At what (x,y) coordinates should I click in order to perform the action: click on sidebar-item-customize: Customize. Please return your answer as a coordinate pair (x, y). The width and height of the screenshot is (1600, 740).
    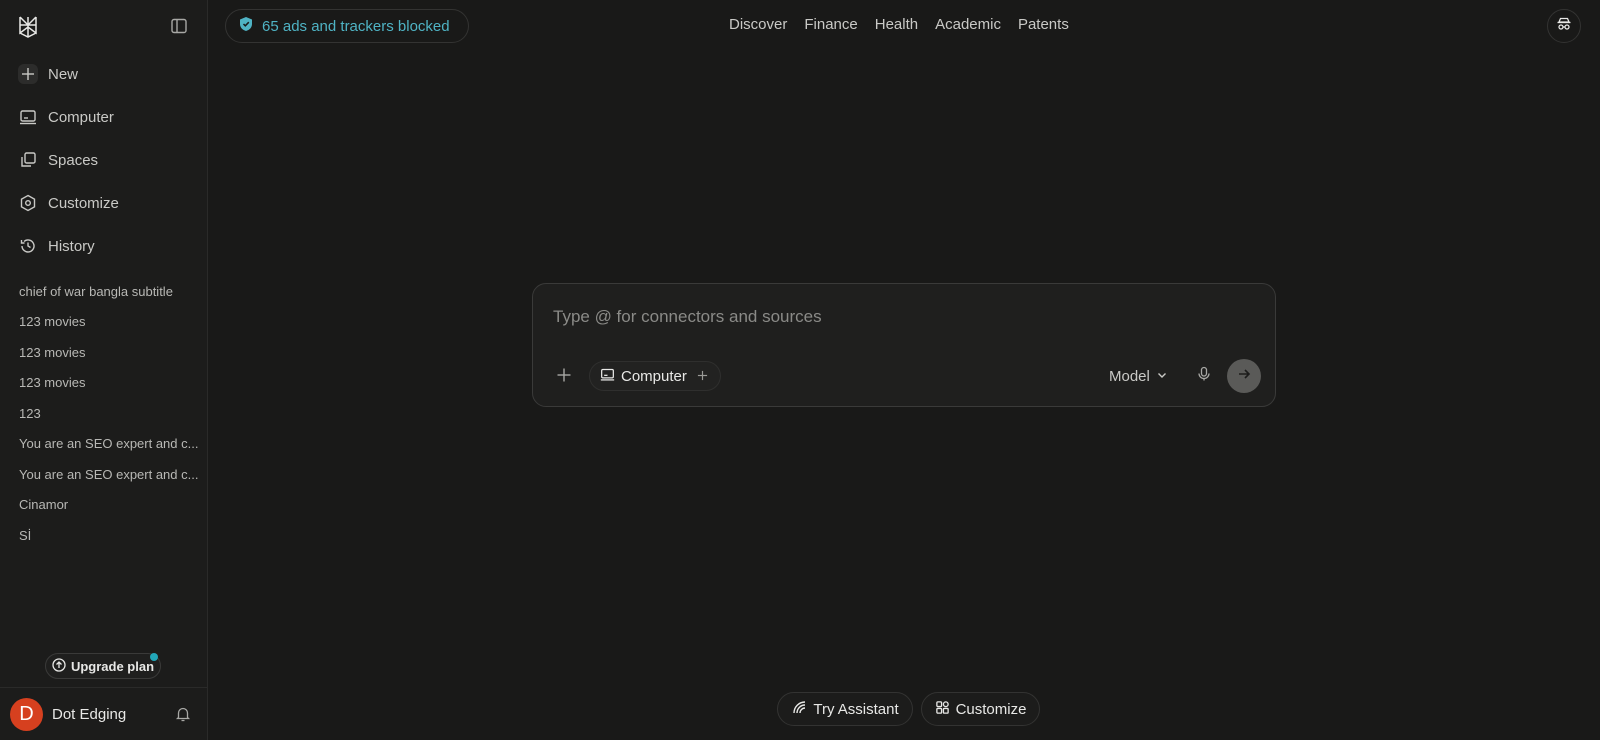
    Looking at the image, I should click on (104, 203).